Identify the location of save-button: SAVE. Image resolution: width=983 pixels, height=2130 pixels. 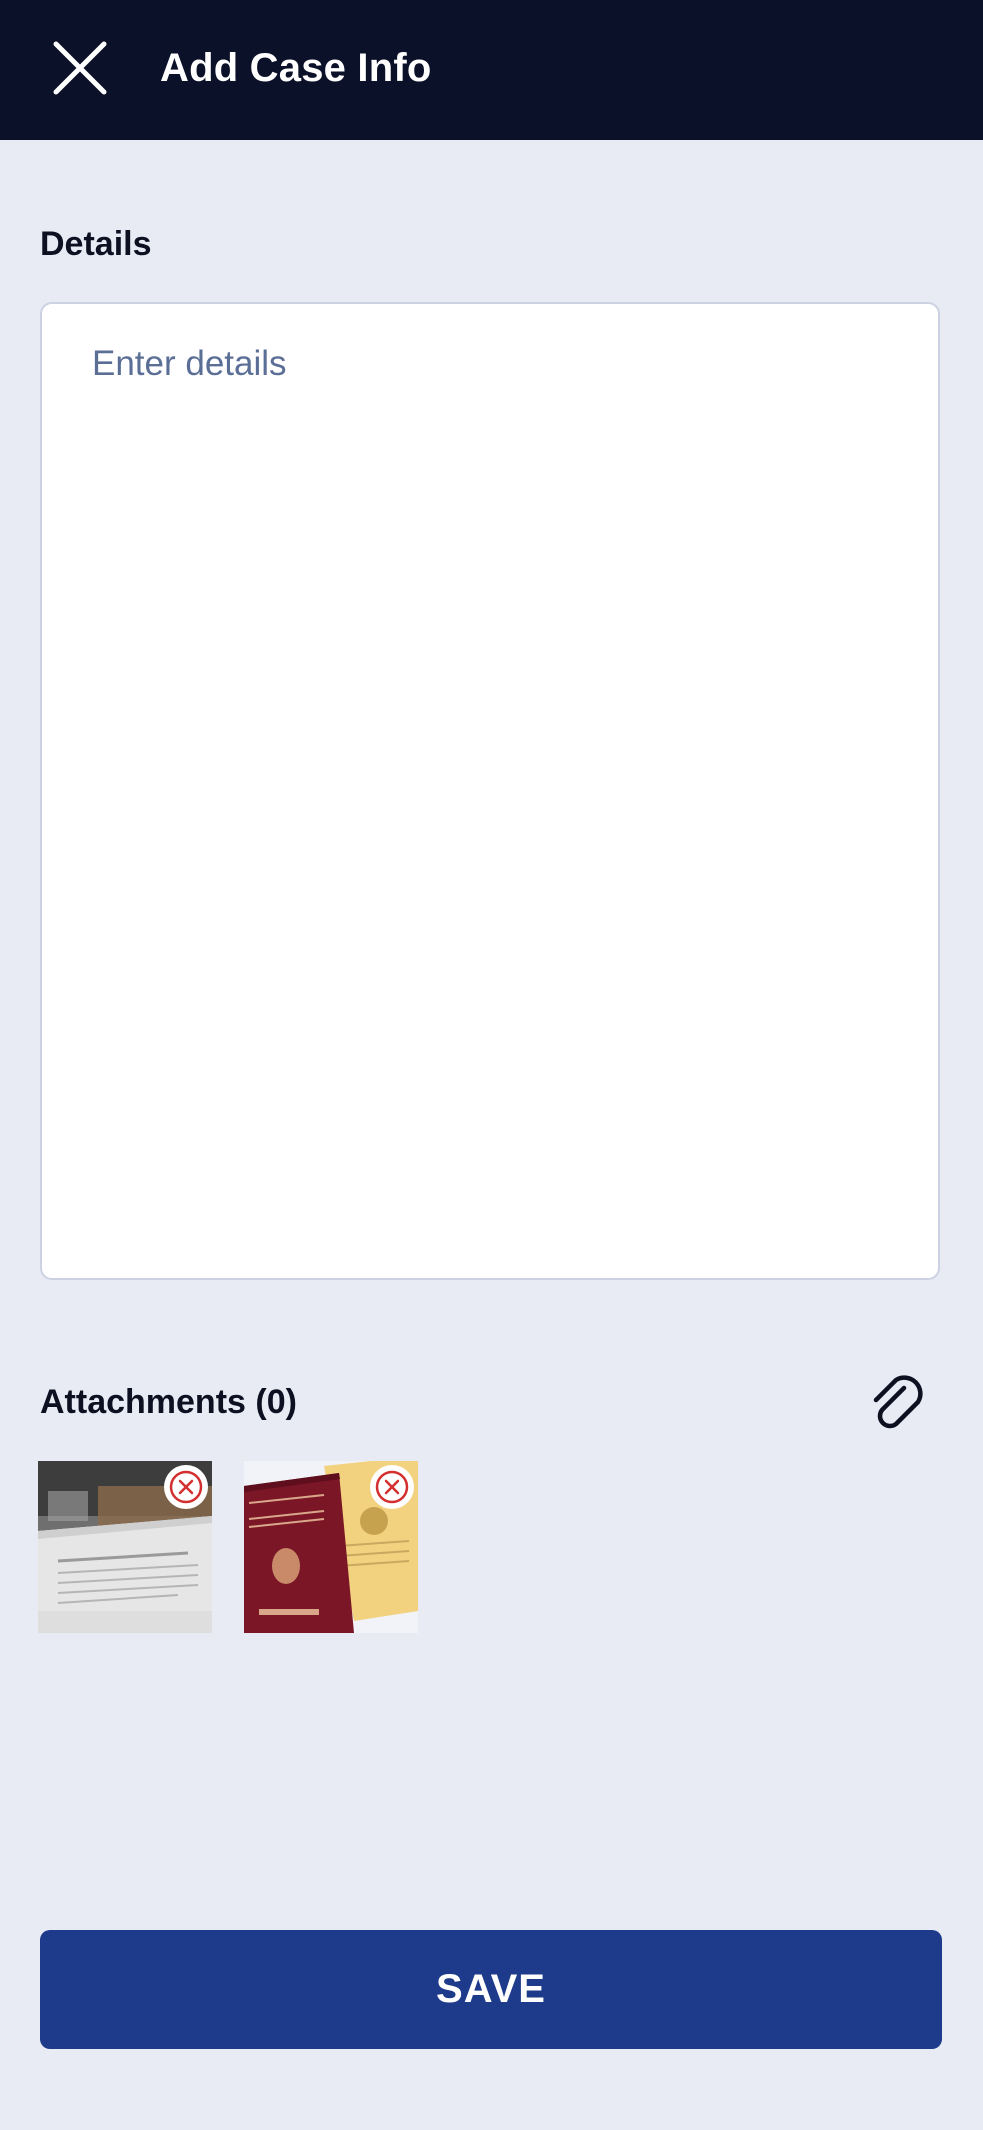
(491, 1989).